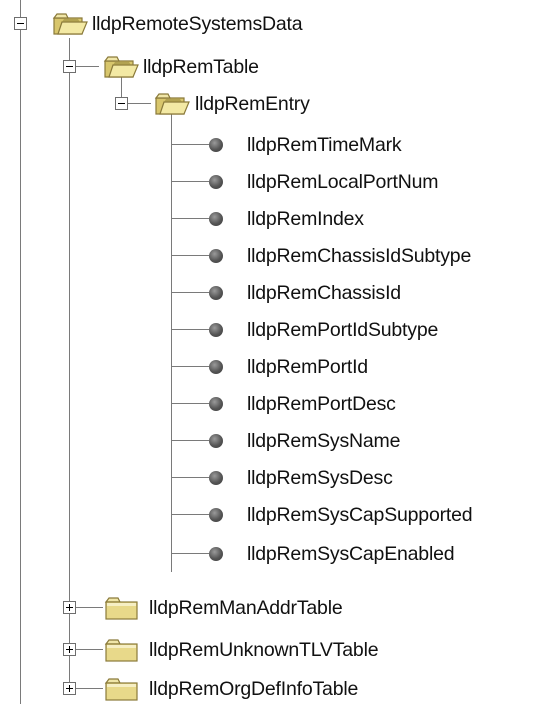 The height and width of the screenshot is (707, 555). I want to click on tree-leaf-label: lldpRemSysName, so click(324, 441).